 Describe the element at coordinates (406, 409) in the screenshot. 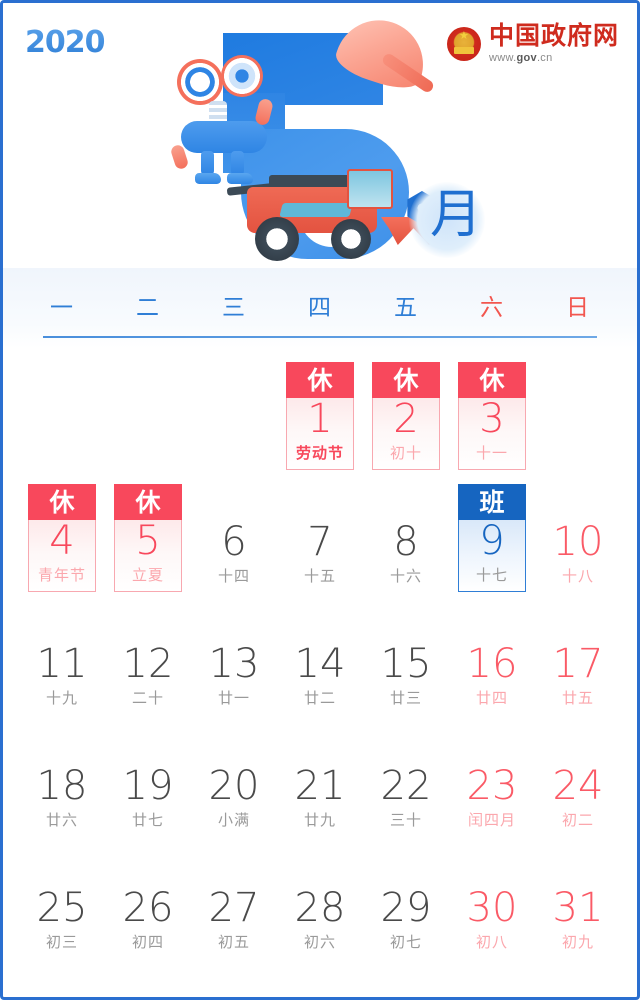

I see `calendar-day-cell: 休 2 初十` at that location.